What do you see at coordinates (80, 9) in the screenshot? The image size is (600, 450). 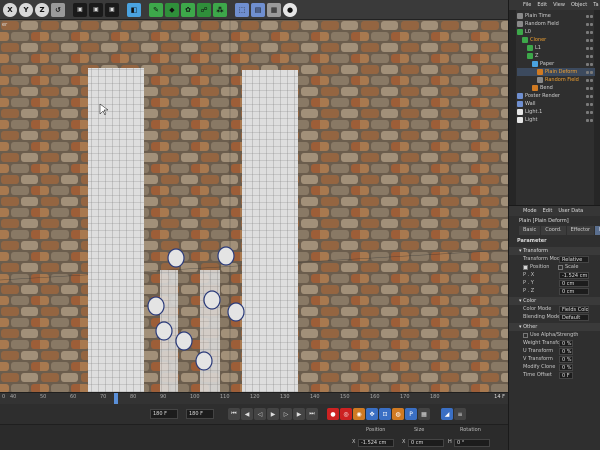 I see `render-view-icon: ▣` at bounding box center [80, 9].